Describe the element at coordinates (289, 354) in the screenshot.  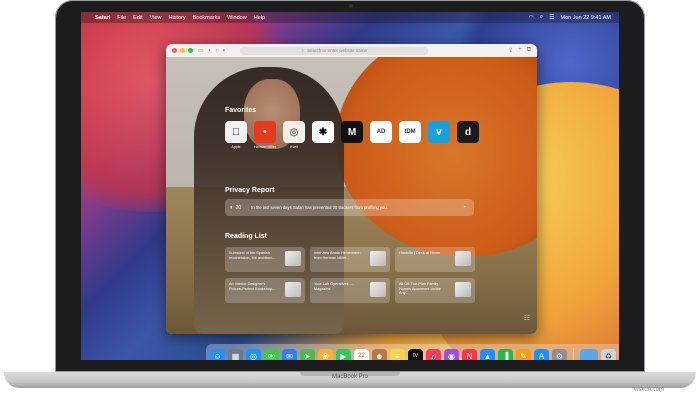
I see `dock-mail-icon: ✉` at that location.